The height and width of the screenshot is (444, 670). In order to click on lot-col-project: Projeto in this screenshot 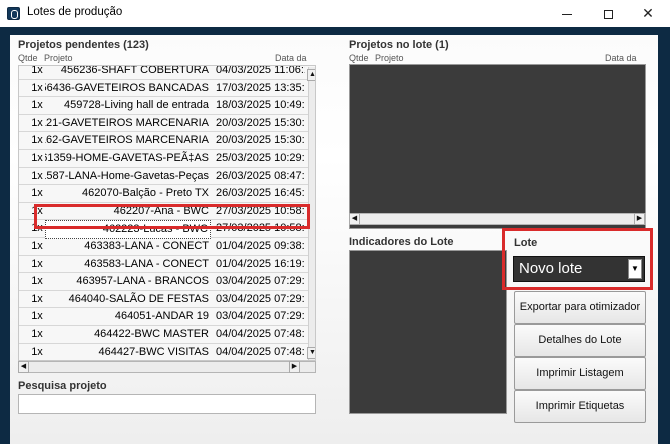, I will do `click(389, 58)`.